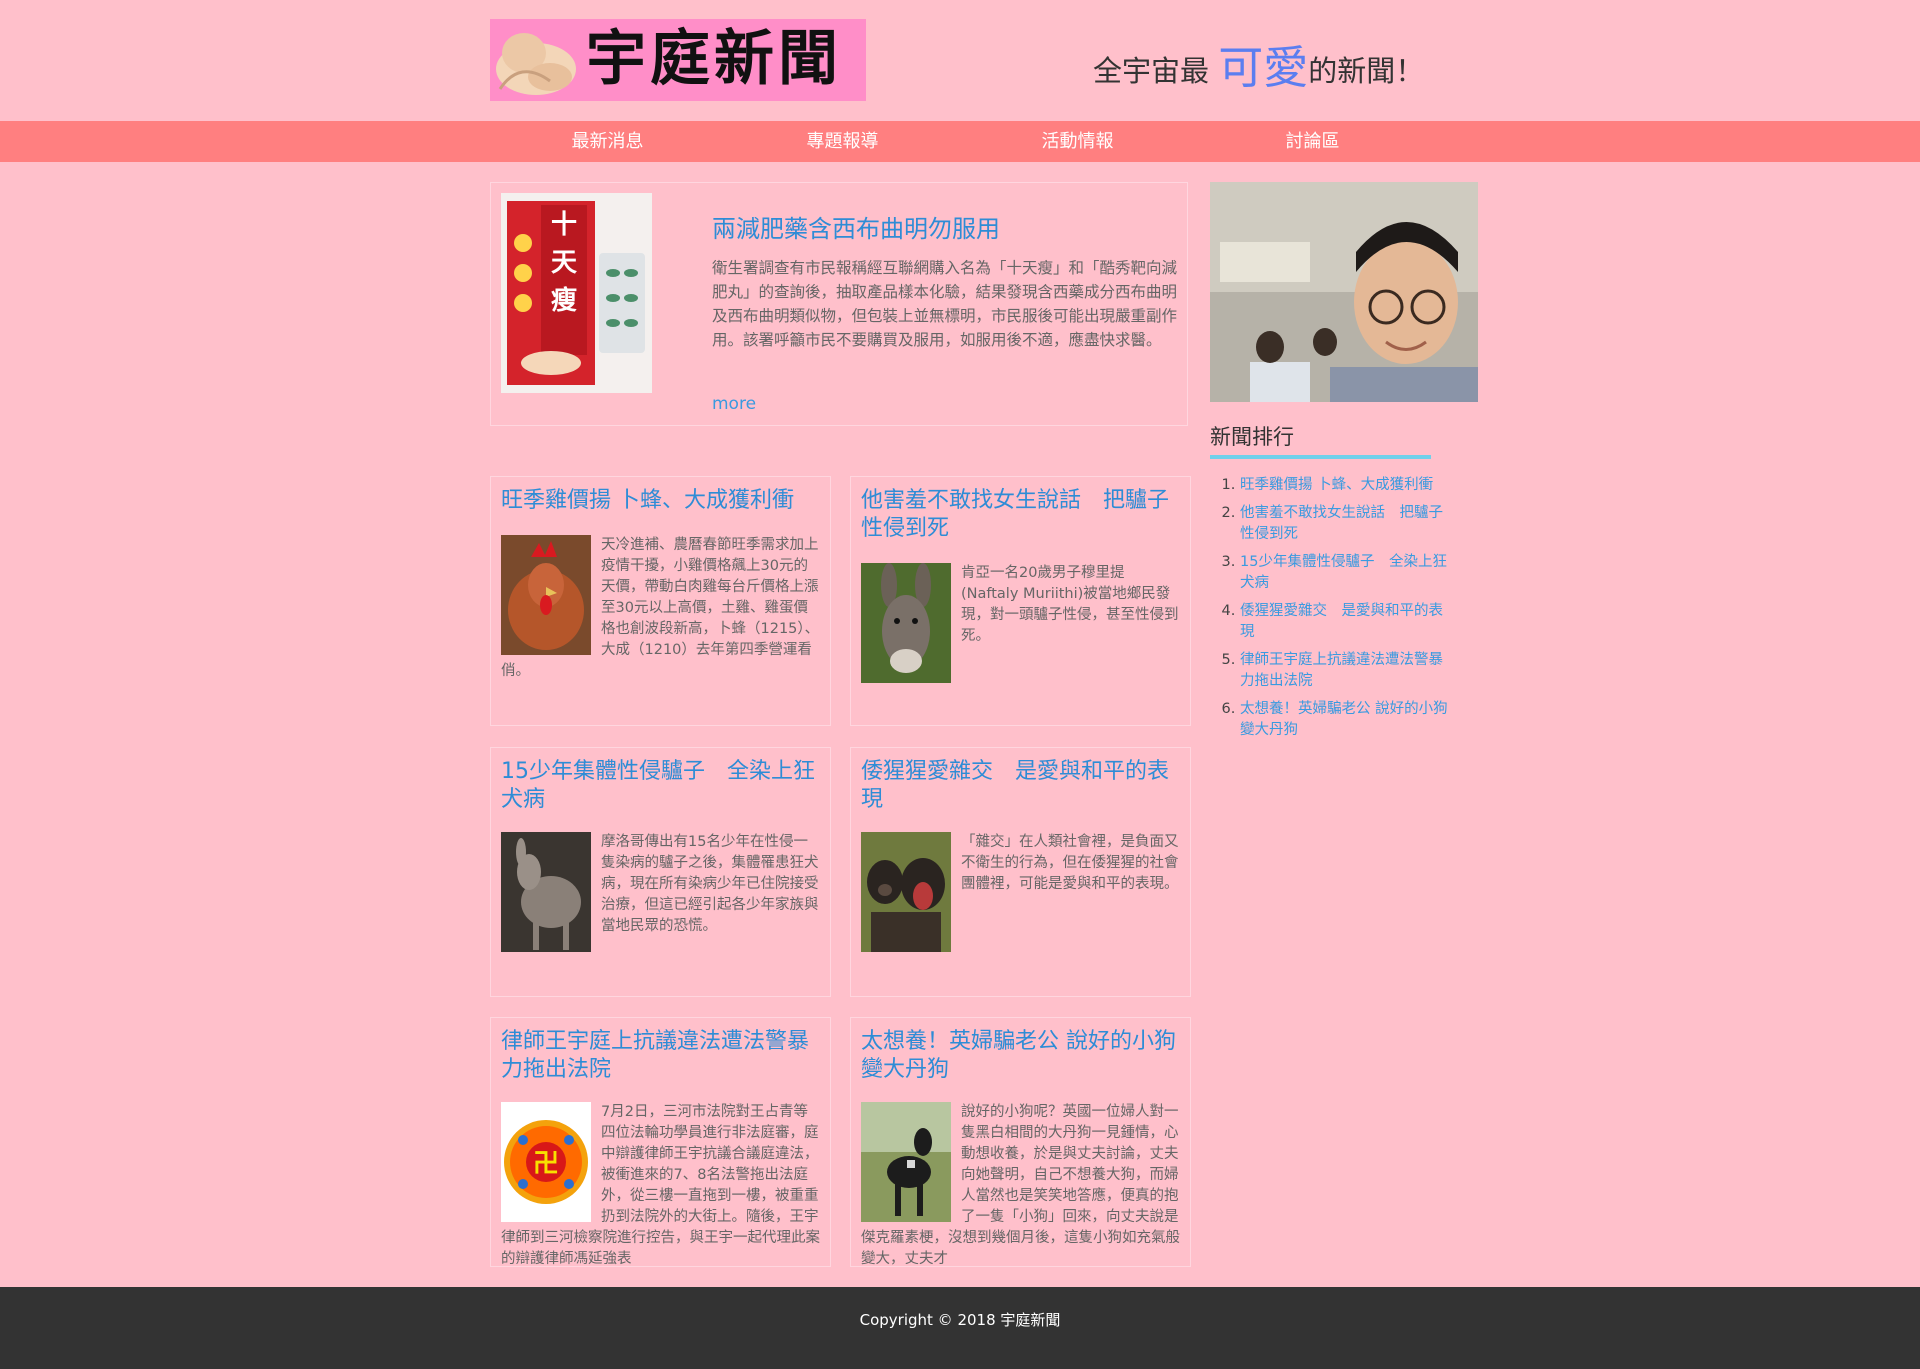 The width and height of the screenshot is (1920, 1369). What do you see at coordinates (564, 225) in the screenshot?
I see `svg-text: 十` at bounding box center [564, 225].